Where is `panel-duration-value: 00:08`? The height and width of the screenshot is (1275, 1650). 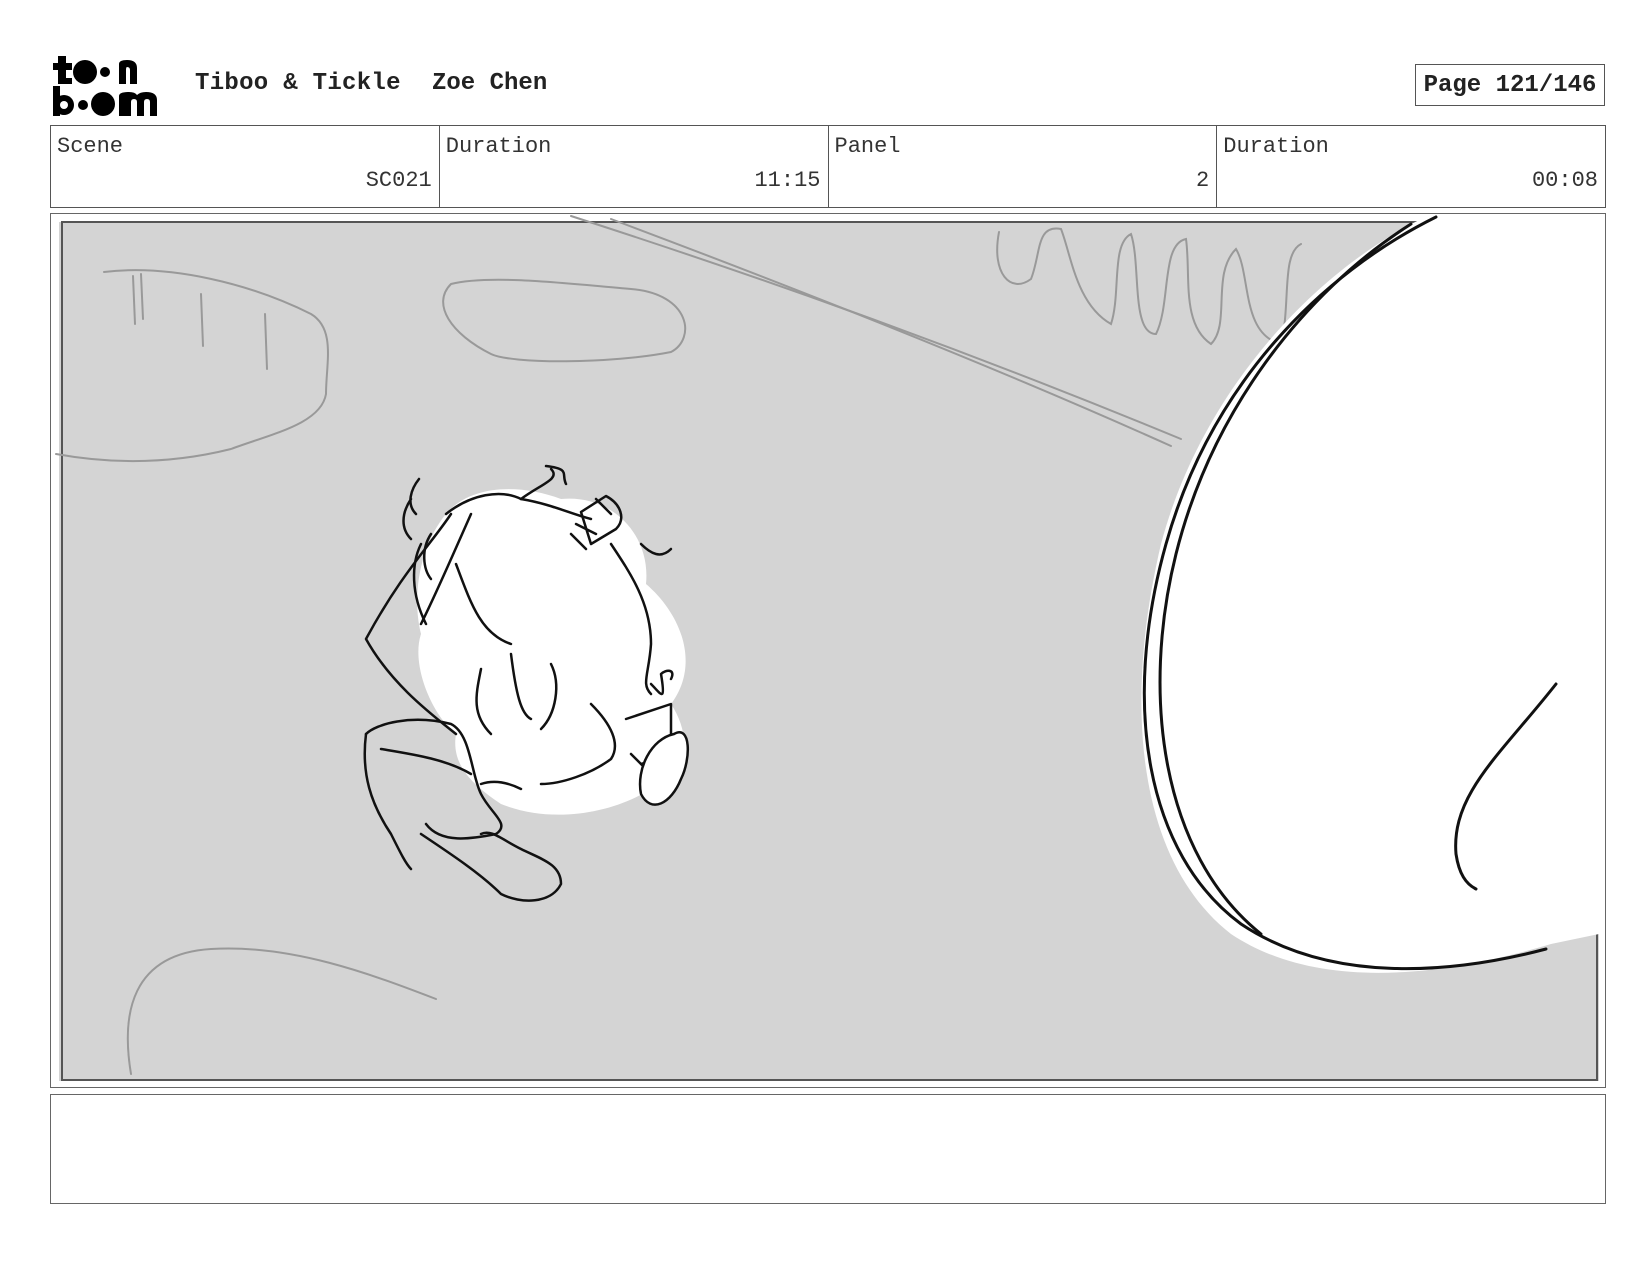
panel-duration-value: 00:08 is located at coordinates (1564, 180).